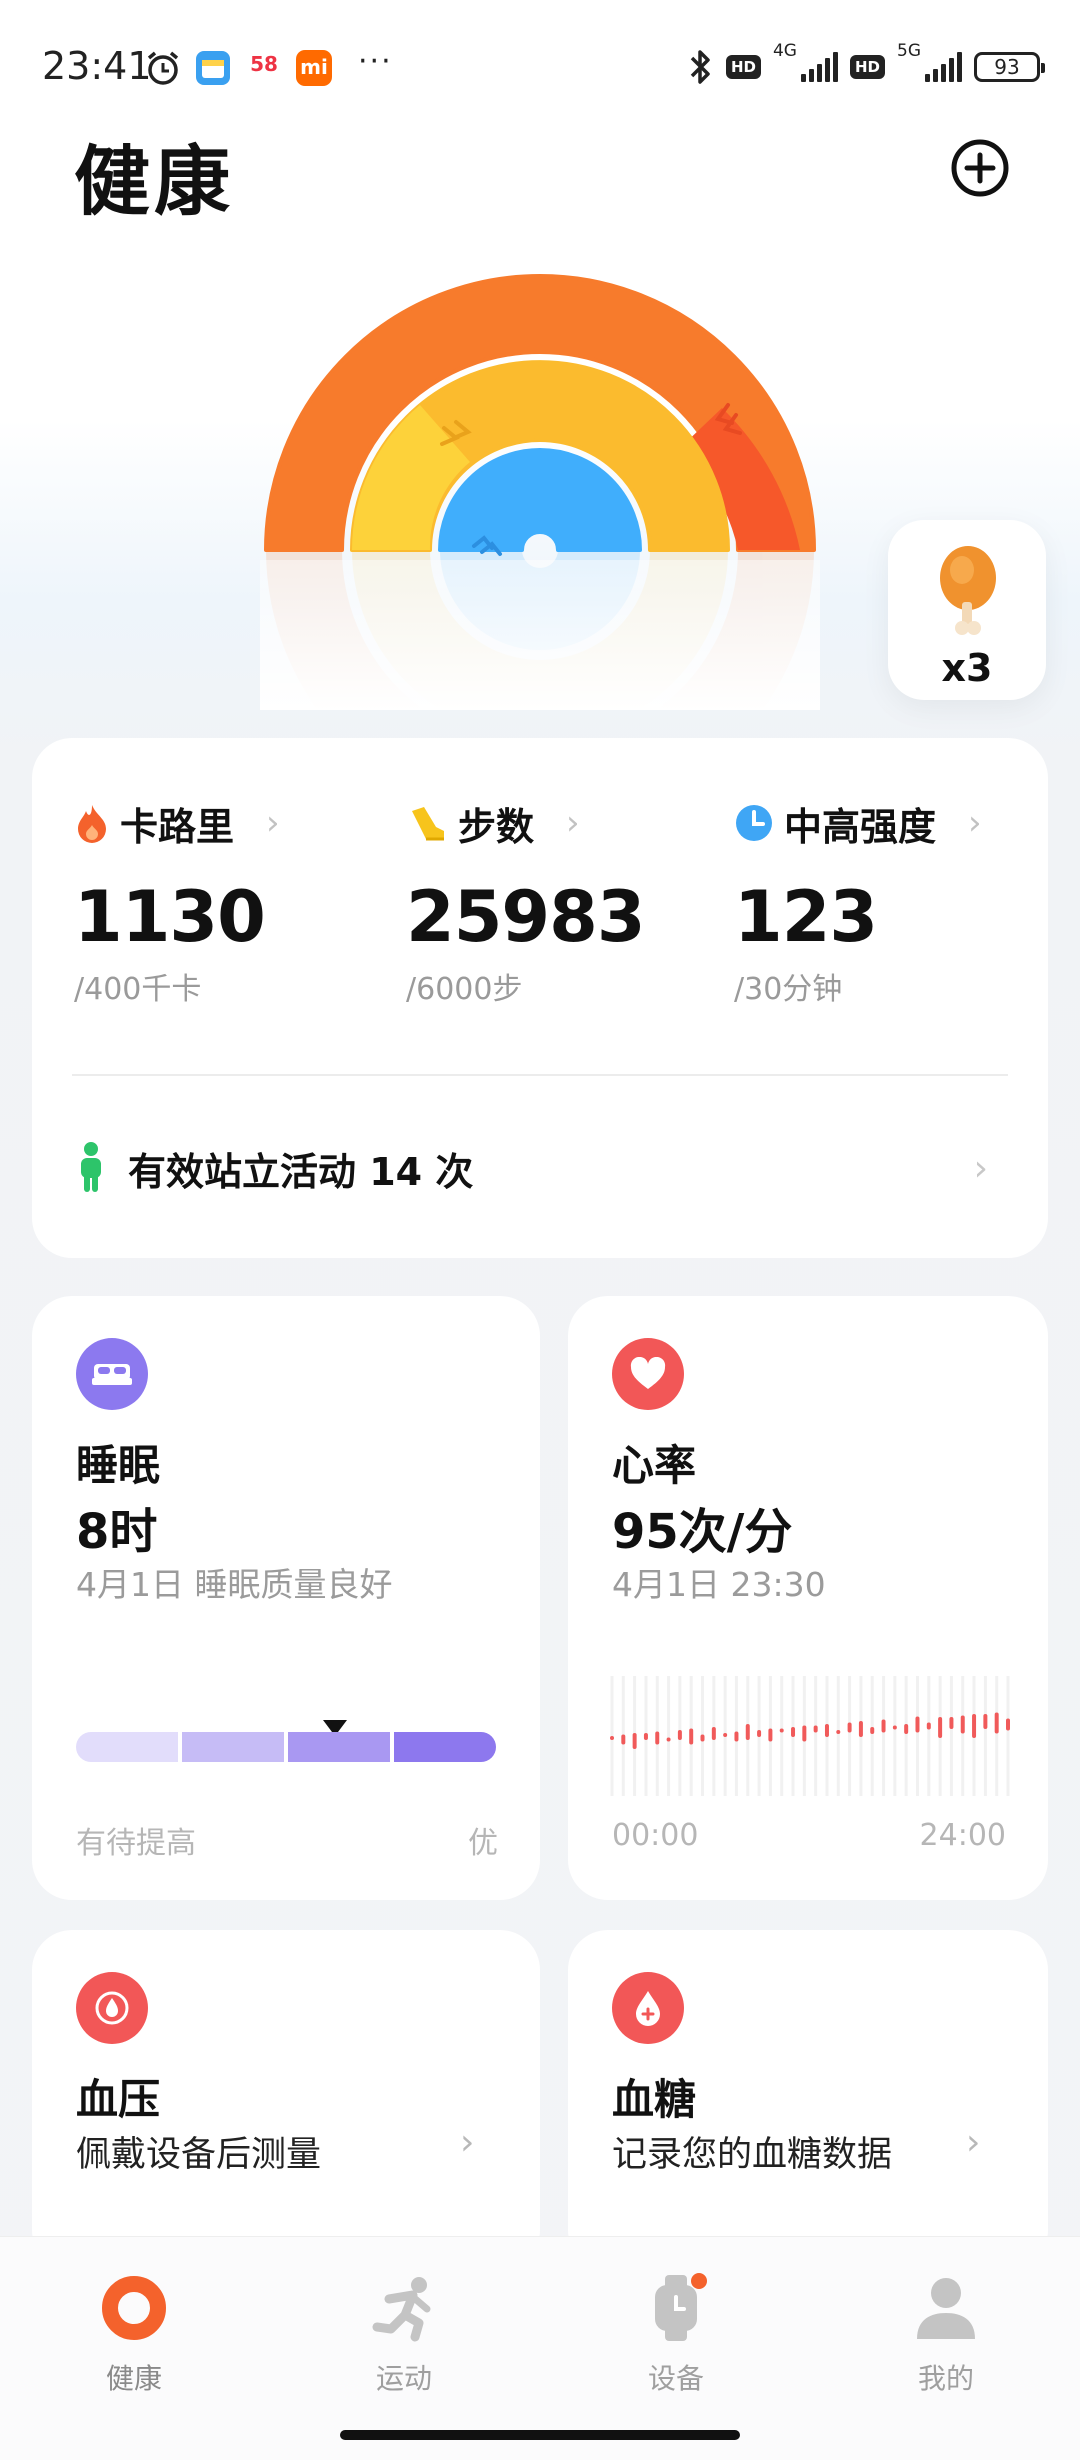 This screenshot has width=1080, height=2460. I want to click on alarm-icon, so click(163, 68).